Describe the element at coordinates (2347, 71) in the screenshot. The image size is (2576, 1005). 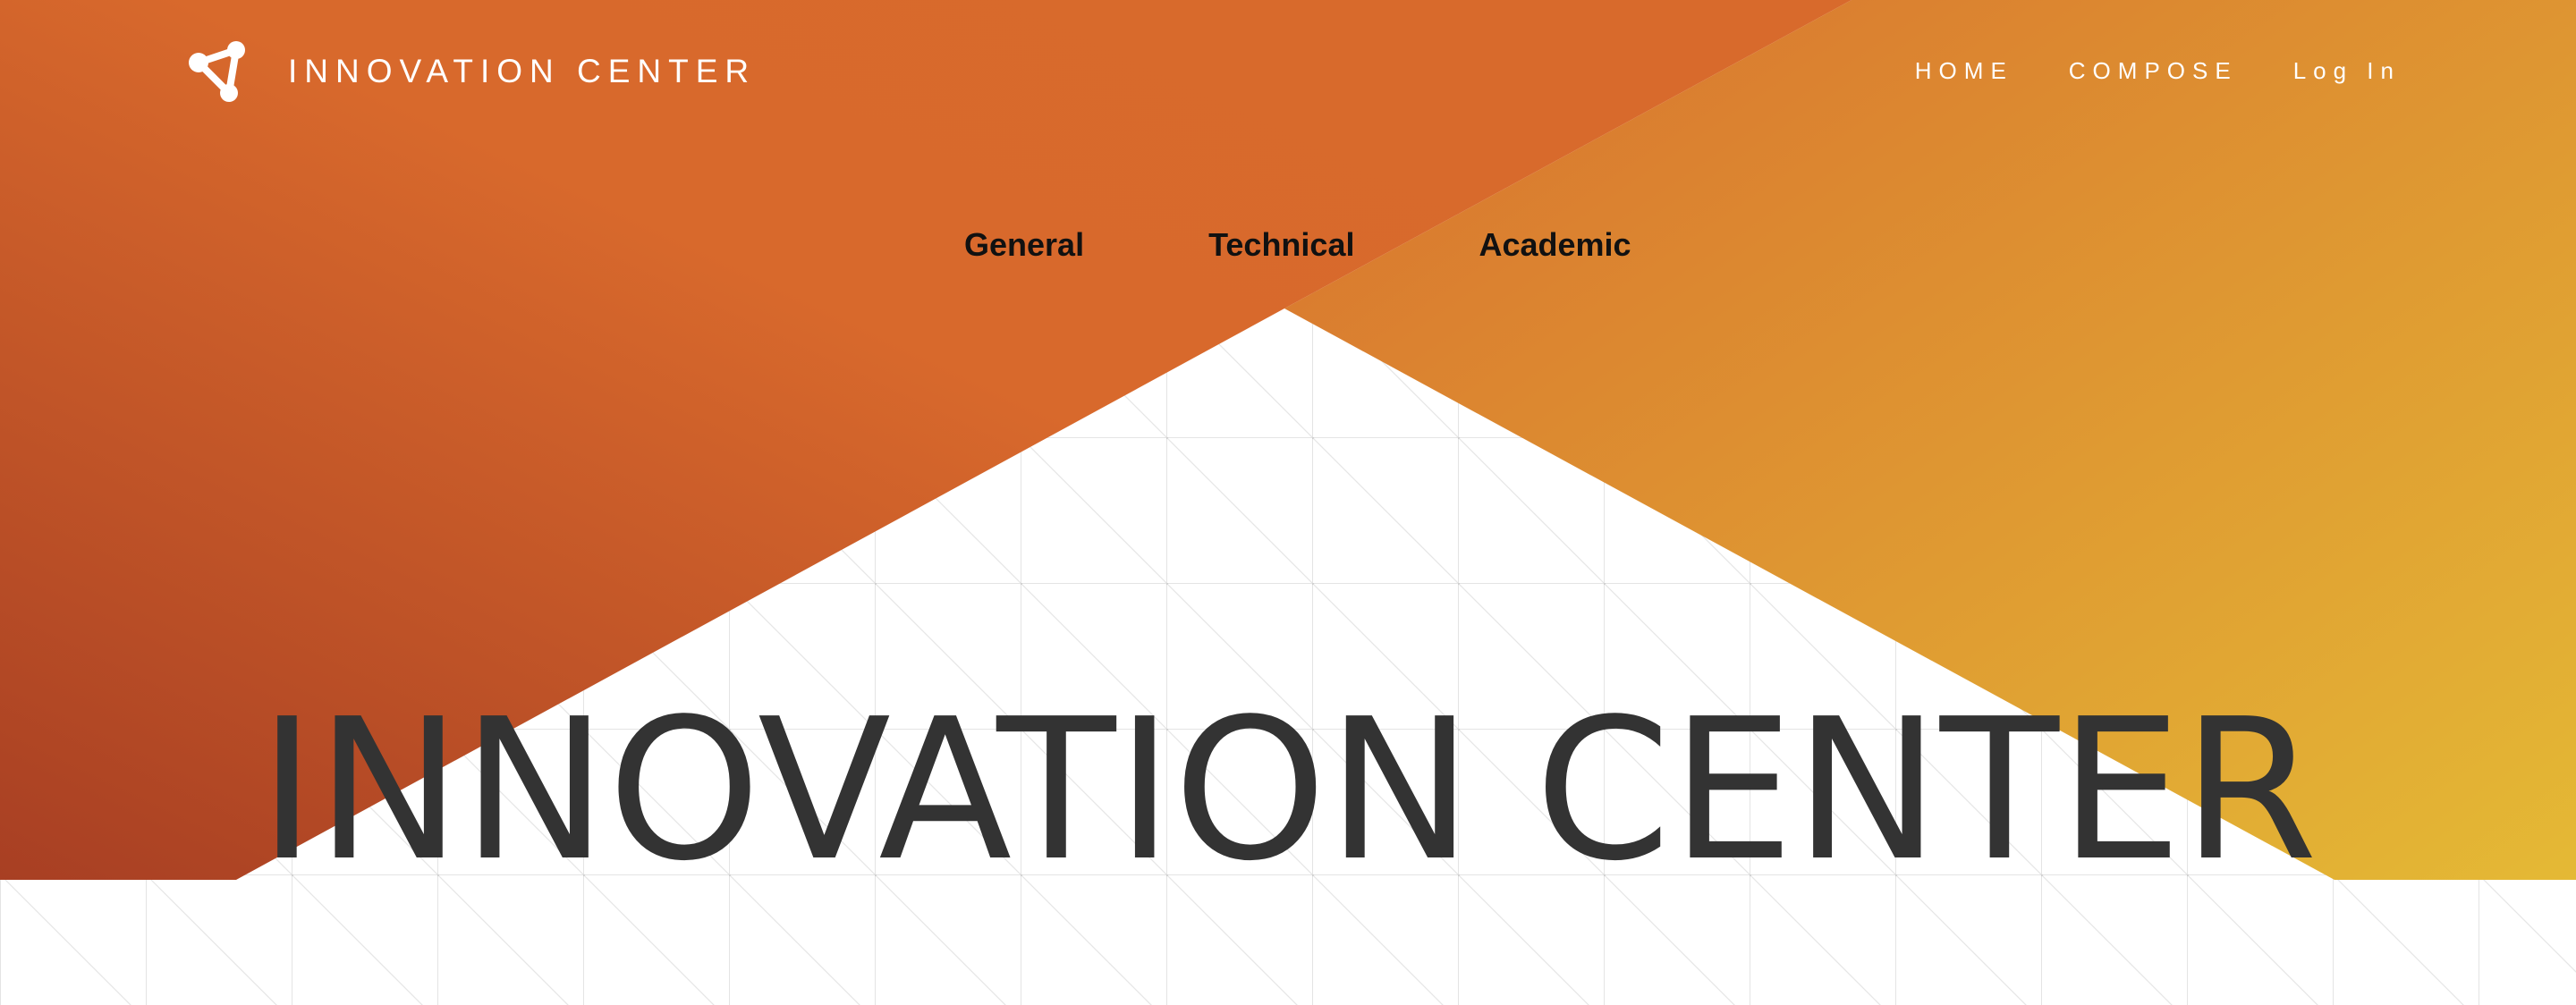
I see `nav-login-link: Log In` at that location.